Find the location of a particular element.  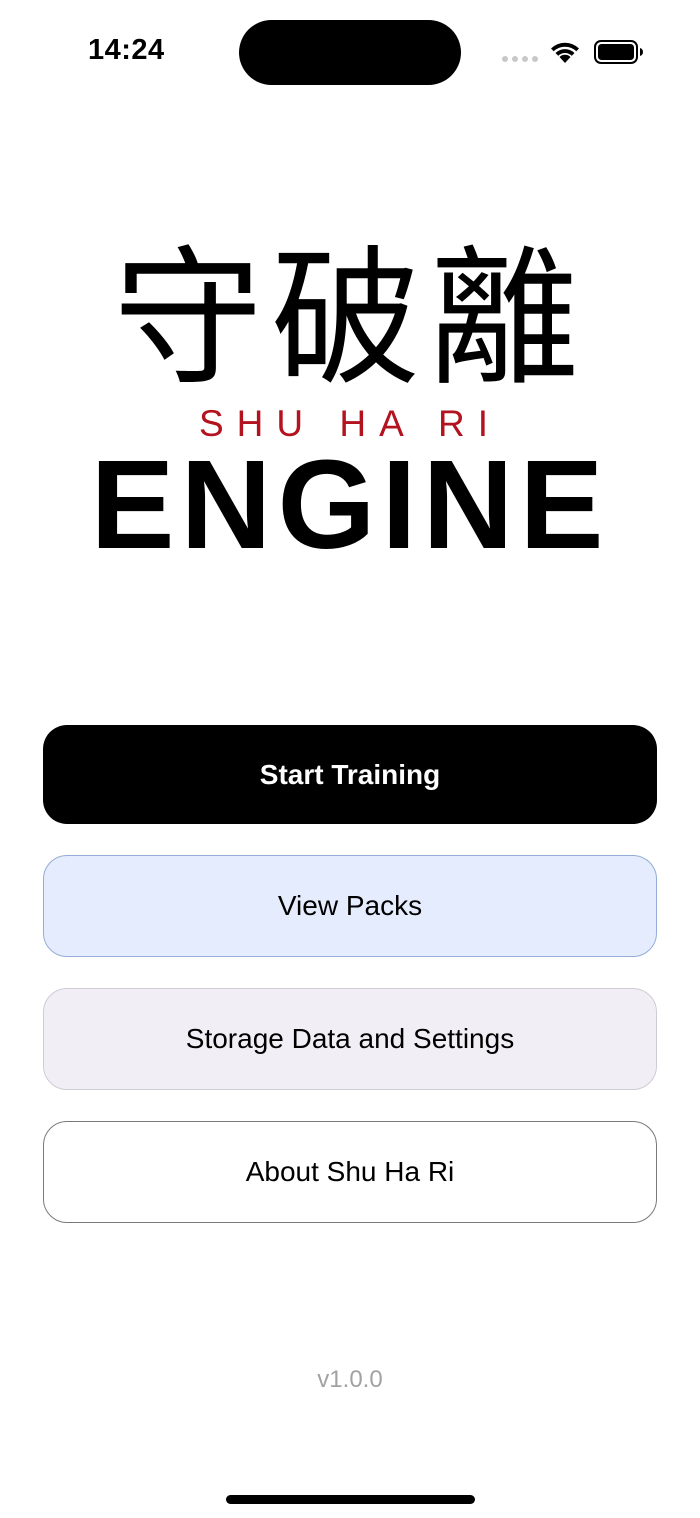

dynamic-island is located at coordinates (350, 52).